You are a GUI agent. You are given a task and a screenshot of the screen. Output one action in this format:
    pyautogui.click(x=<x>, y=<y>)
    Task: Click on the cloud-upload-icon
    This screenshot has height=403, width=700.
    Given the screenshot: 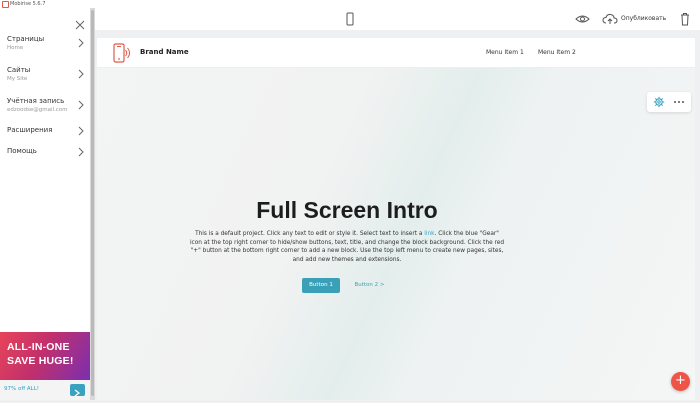 What is the action you would take?
    pyautogui.click(x=610, y=18)
    